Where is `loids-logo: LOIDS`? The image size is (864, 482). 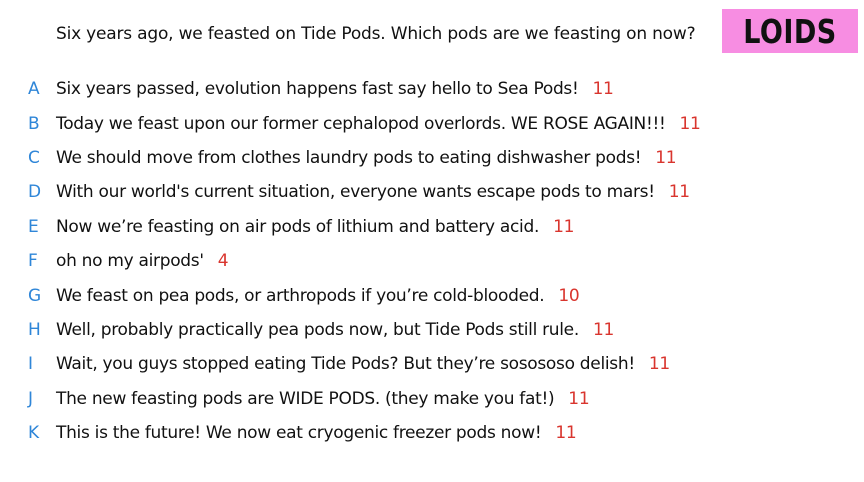
loids-logo: LOIDS is located at coordinates (790, 31).